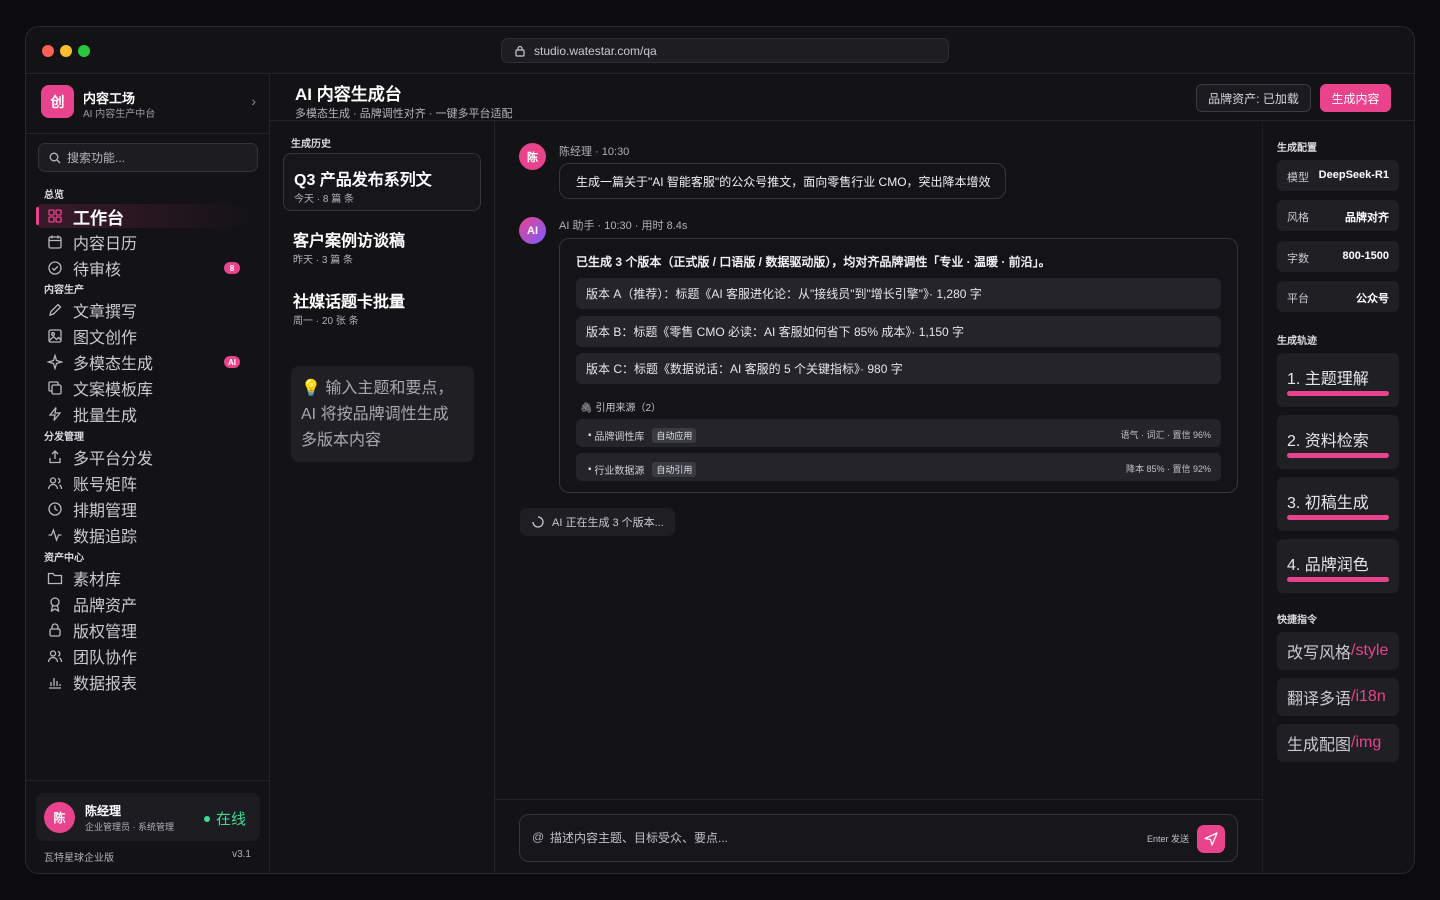 The width and height of the screenshot is (1440, 900). I want to click on lock-icon, so click(55, 630).